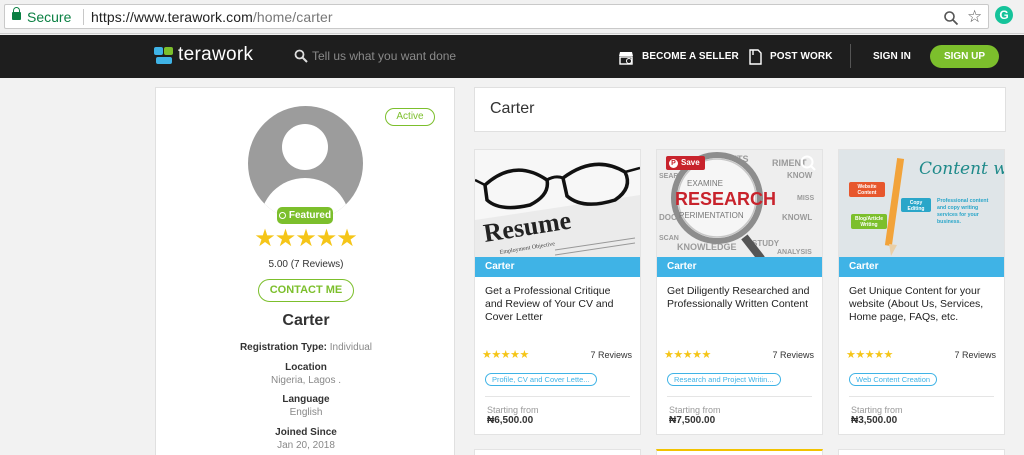 Image resolution: width=1024 pixels, height=455 pixels. I want to click on svg-text: Editing, so click(916, 209).